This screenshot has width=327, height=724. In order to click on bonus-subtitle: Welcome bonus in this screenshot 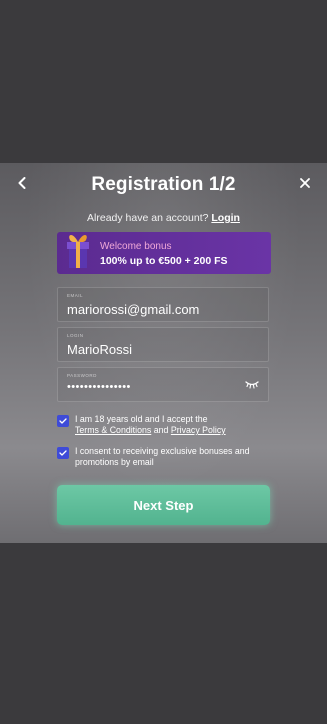, I will do `click(136, 246)`.